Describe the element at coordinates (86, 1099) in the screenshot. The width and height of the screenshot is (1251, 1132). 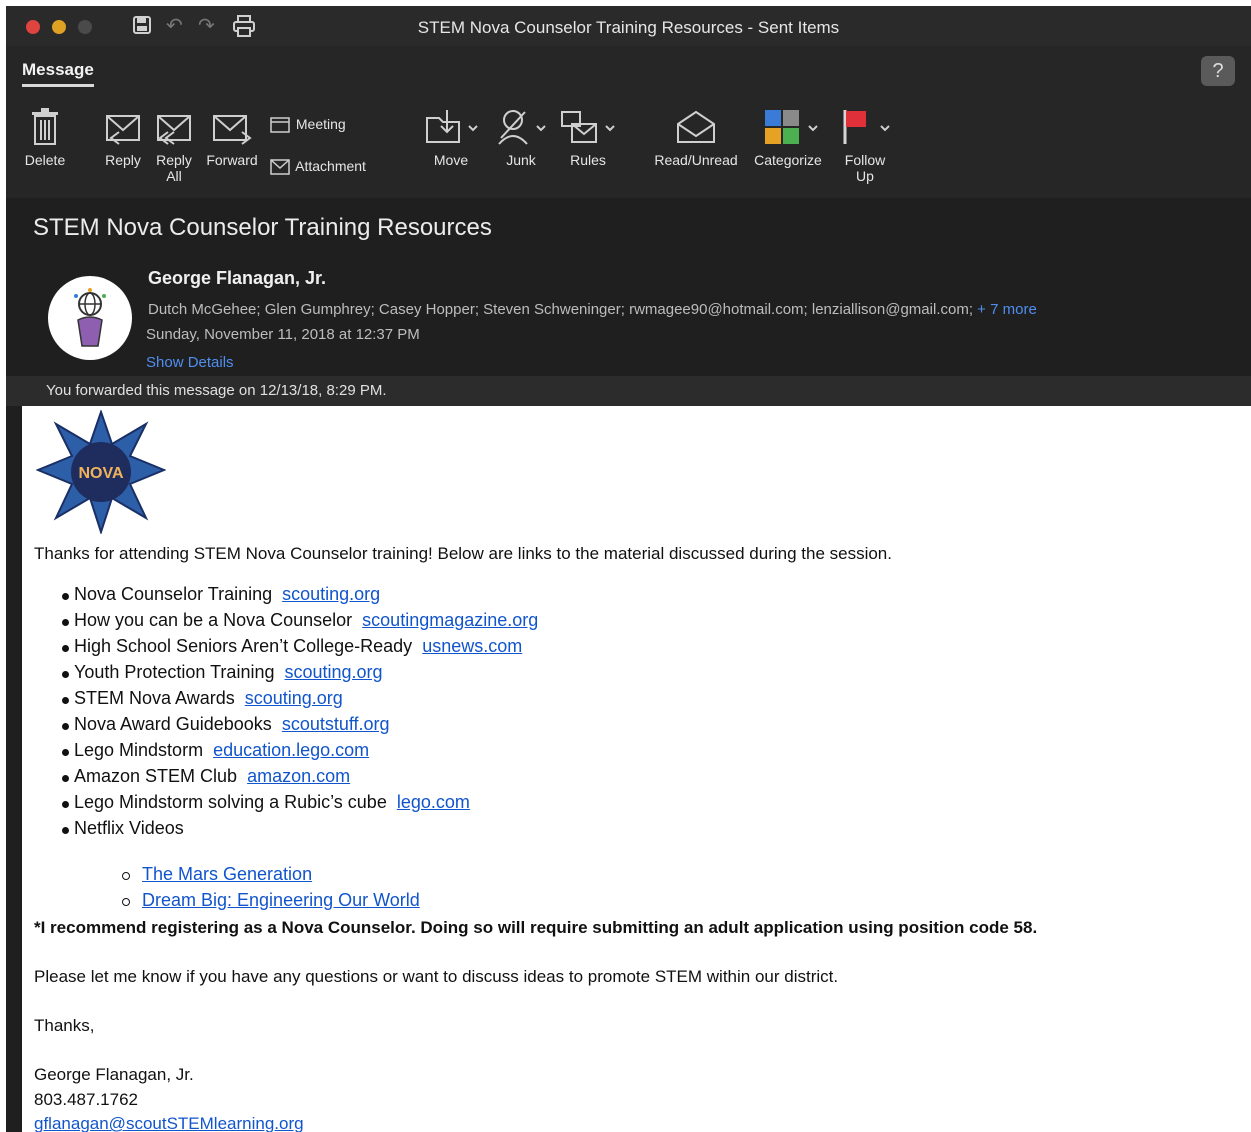
I see `signature-phone: 803.487.1762` at that location.